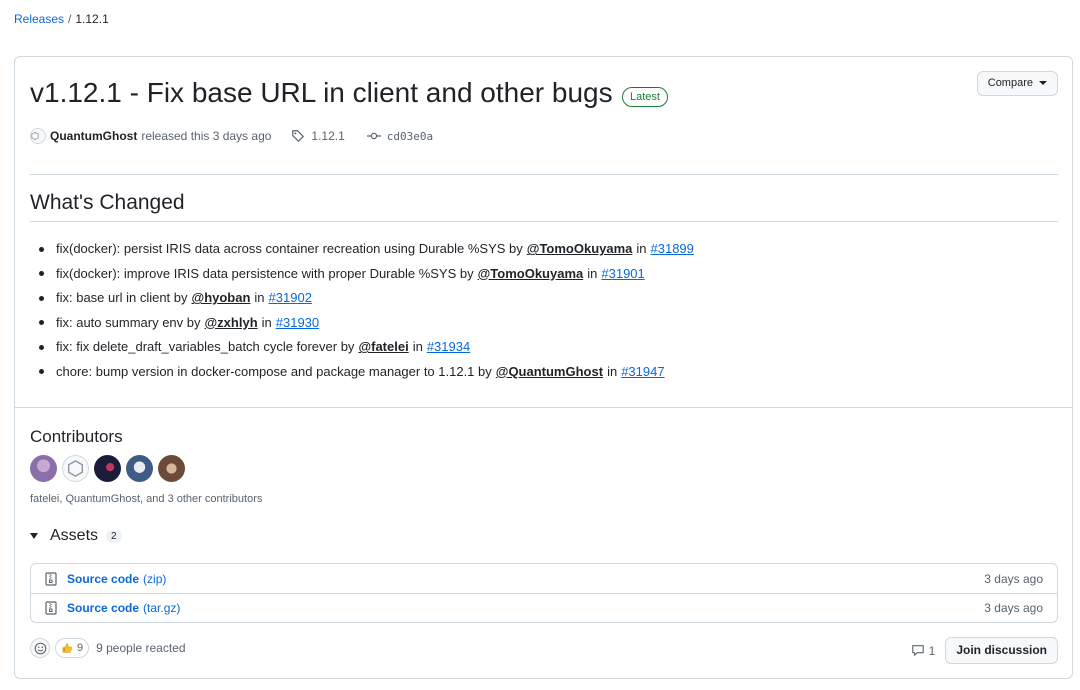 Image resolution: width=1080 pixels, height=690 pixels. I want to click on asset-ext: (tar.gz), so click(162, 608).